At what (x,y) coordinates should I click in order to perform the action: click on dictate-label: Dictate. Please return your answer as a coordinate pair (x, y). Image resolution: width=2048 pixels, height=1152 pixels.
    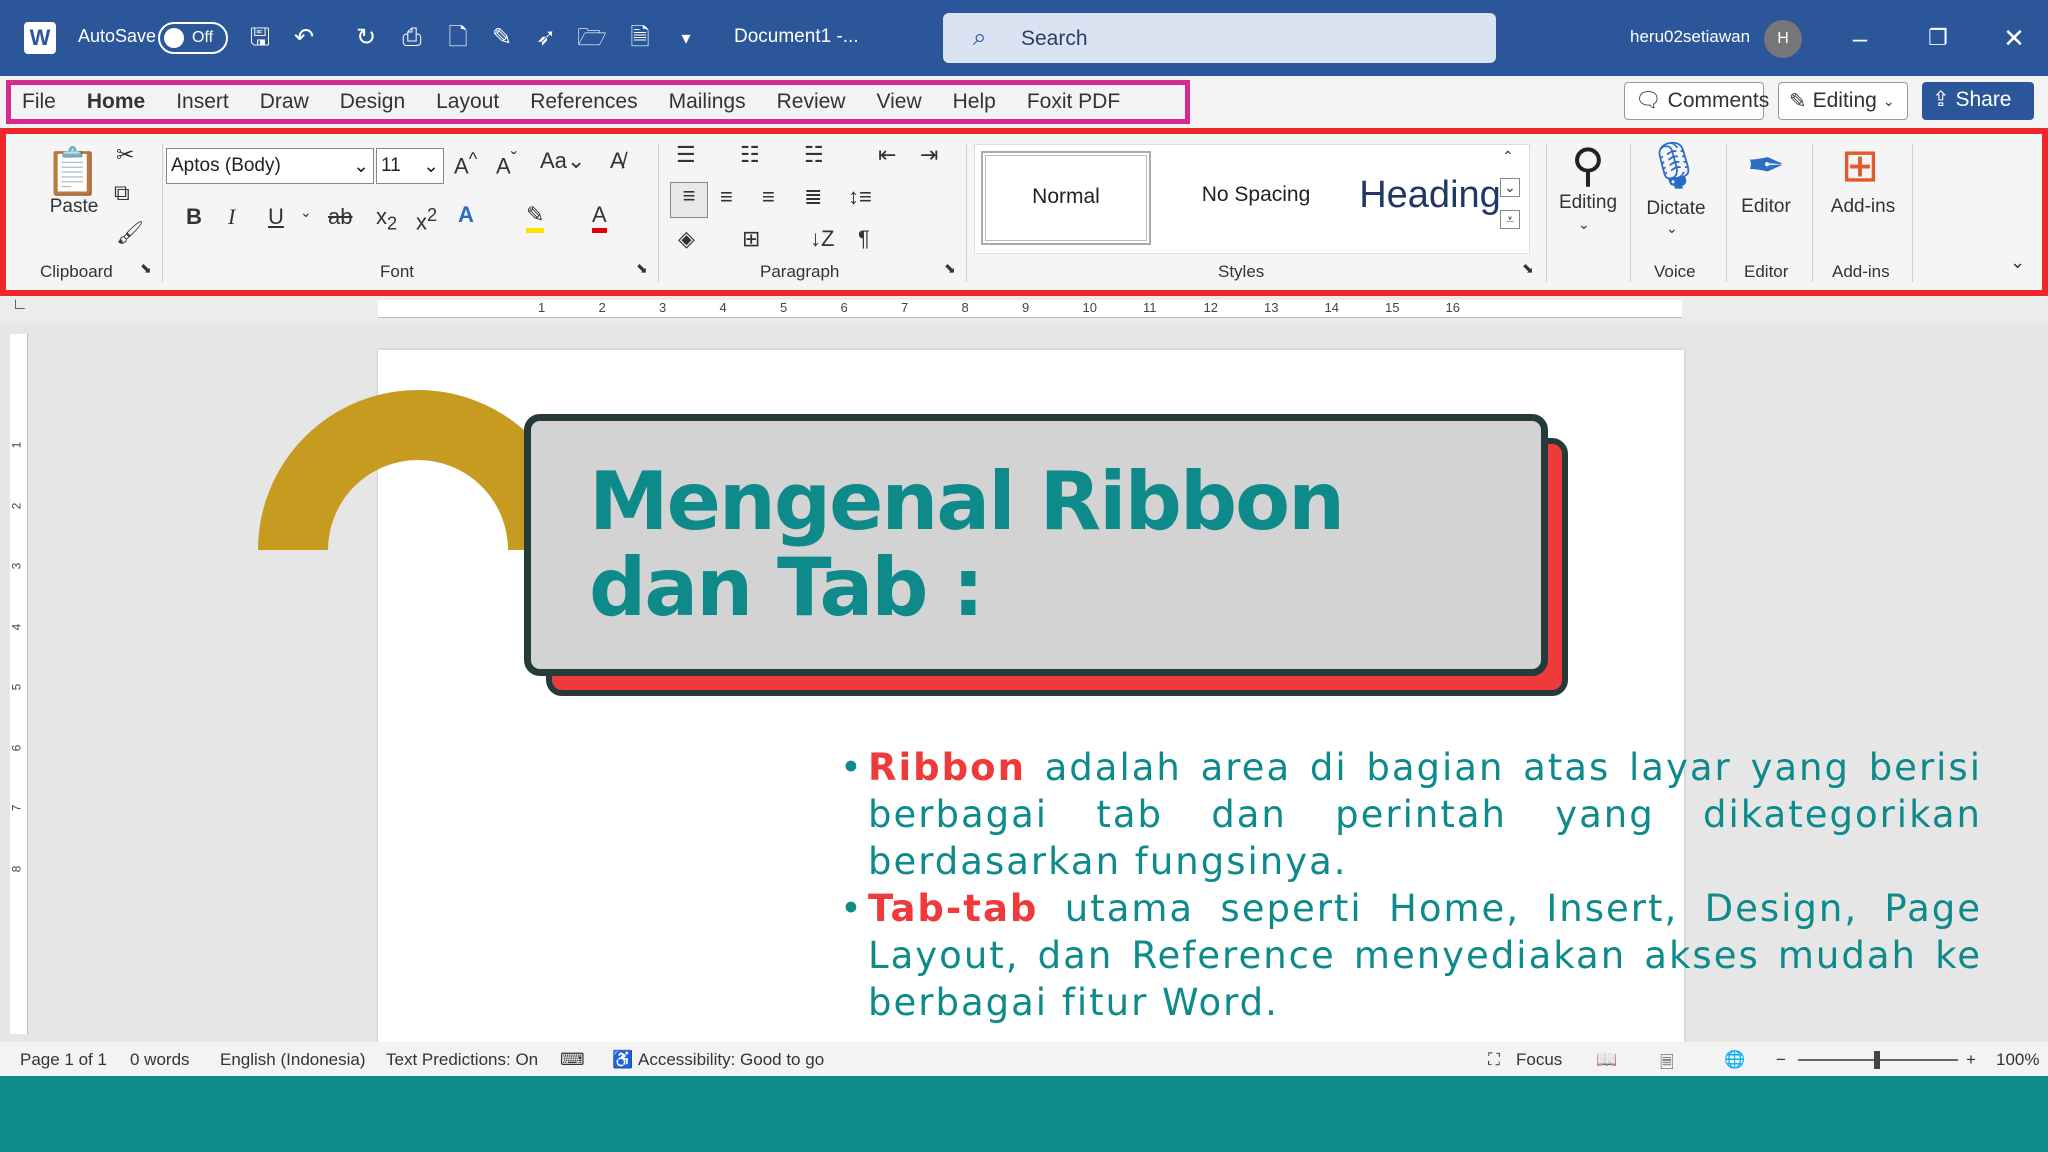
    Looking at the image, I should click on (1676, 209).